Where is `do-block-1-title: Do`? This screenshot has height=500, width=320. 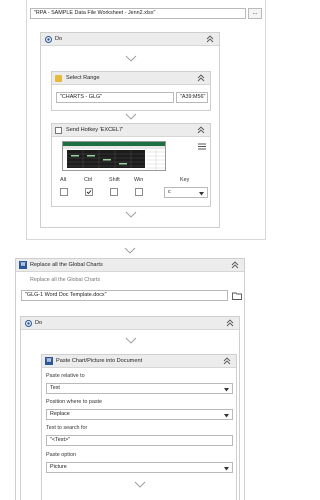
do-block-1-title: Do is located at coordinates (59, 39).